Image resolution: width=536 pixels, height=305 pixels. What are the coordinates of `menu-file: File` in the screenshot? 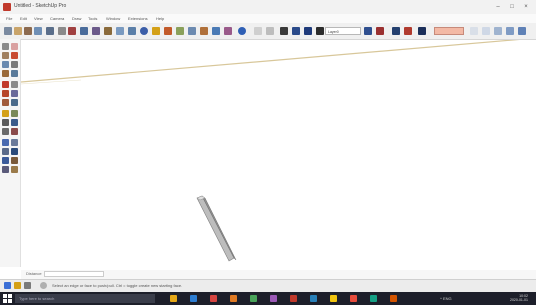 It's located at (9, 18).